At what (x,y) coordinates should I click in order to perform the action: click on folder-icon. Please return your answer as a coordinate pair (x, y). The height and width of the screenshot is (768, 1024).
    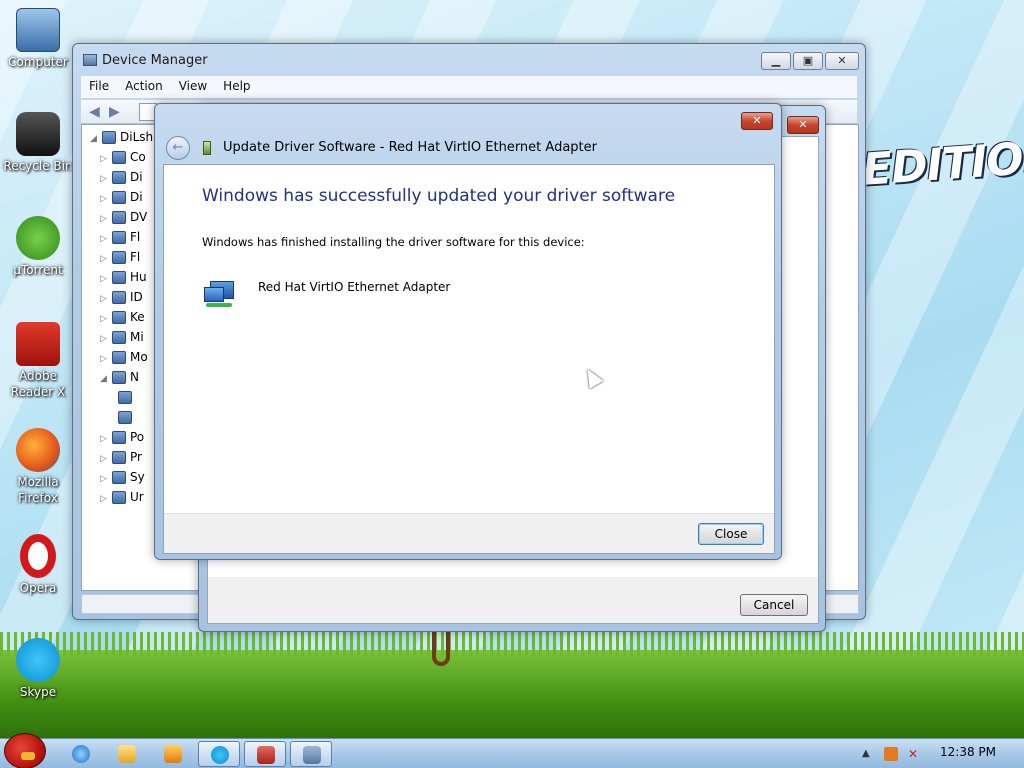
    Looking at the image, I should click on (127, 754).